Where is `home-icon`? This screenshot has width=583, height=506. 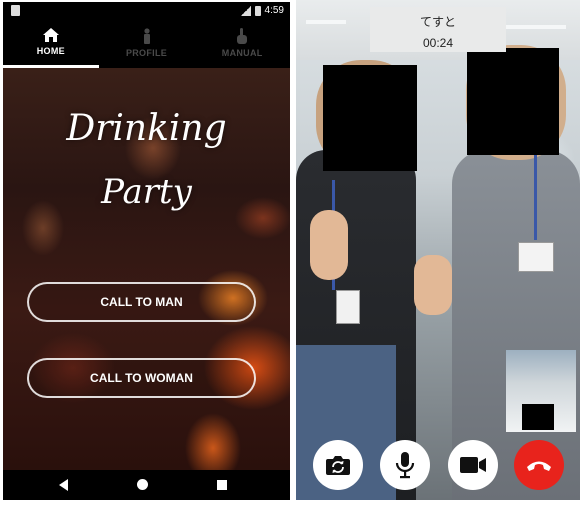
home-icon is located at coordinates (142, 484).